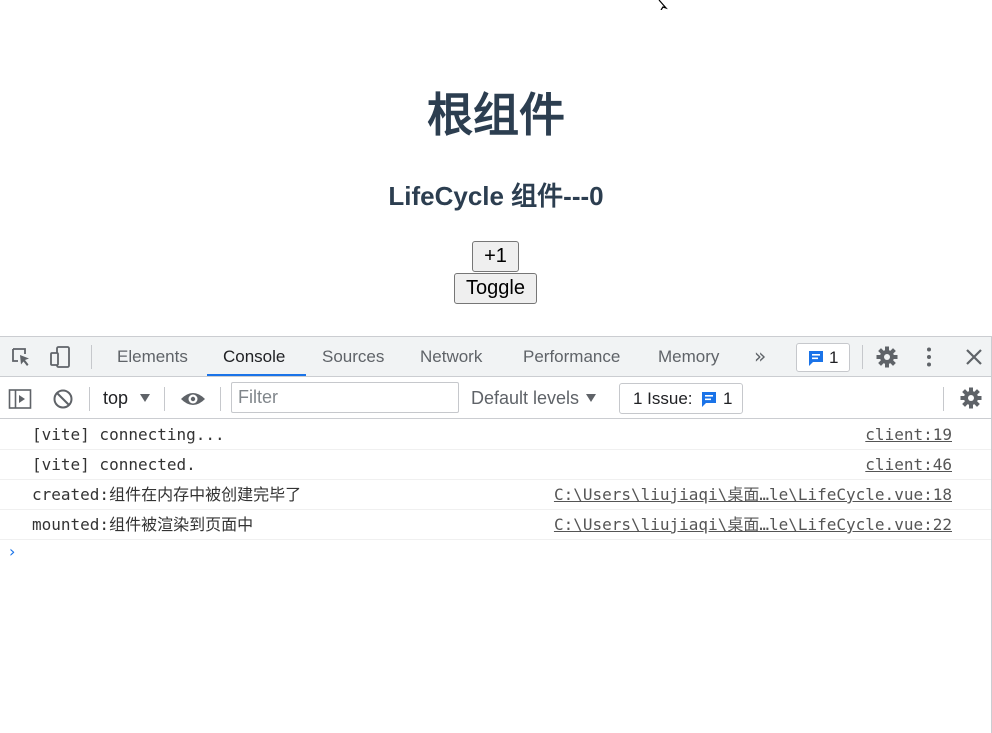 The image size is (992, 733). I want to click on console-prompt-icon: ›, so click(12, 552).